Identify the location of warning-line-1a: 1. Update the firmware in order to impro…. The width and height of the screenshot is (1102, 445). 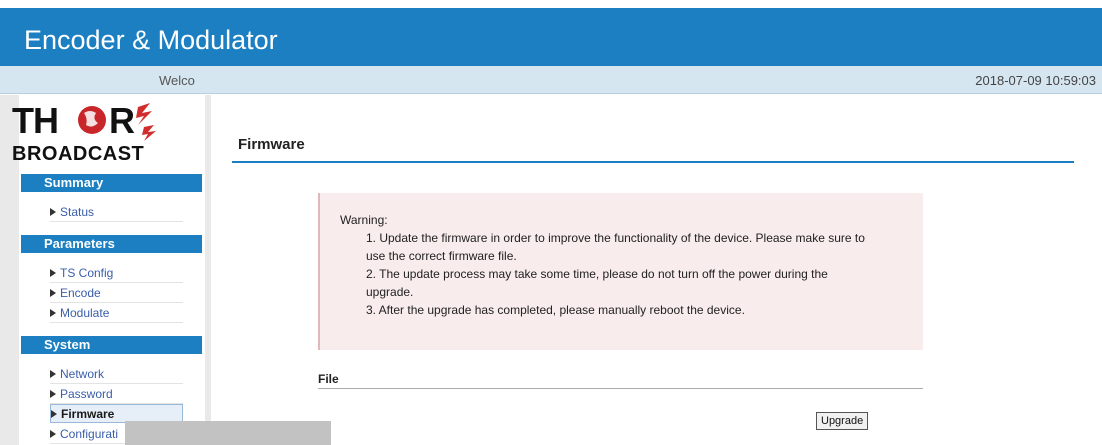
(615, 238).